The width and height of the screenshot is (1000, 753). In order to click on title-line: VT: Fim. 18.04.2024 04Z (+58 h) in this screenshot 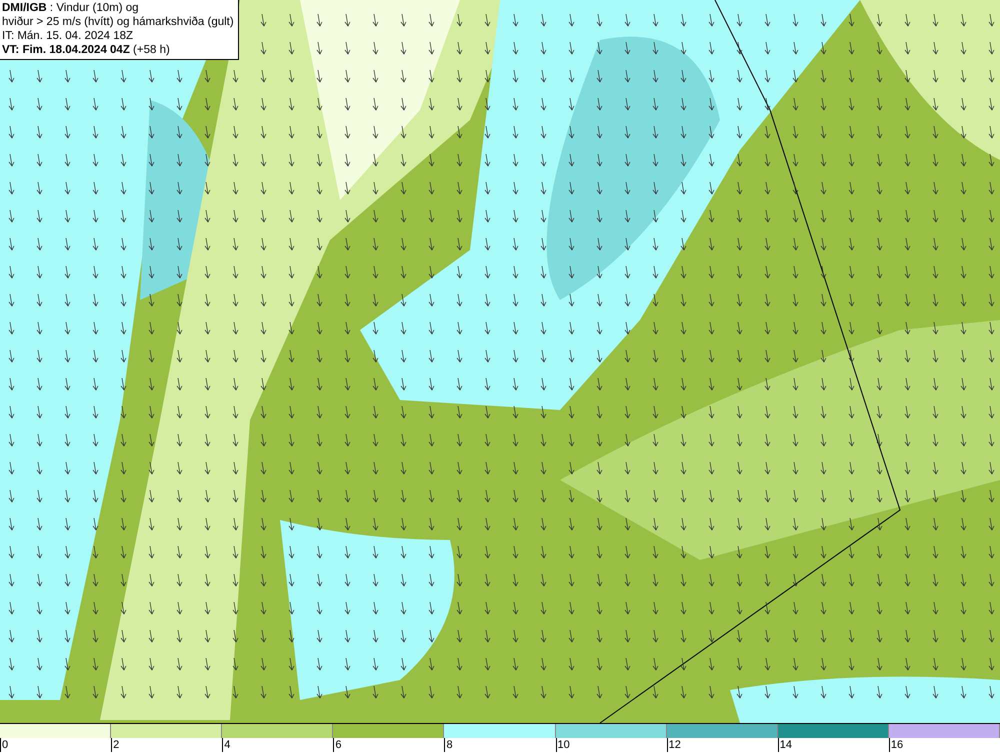, I will do `click(86, 50)`.